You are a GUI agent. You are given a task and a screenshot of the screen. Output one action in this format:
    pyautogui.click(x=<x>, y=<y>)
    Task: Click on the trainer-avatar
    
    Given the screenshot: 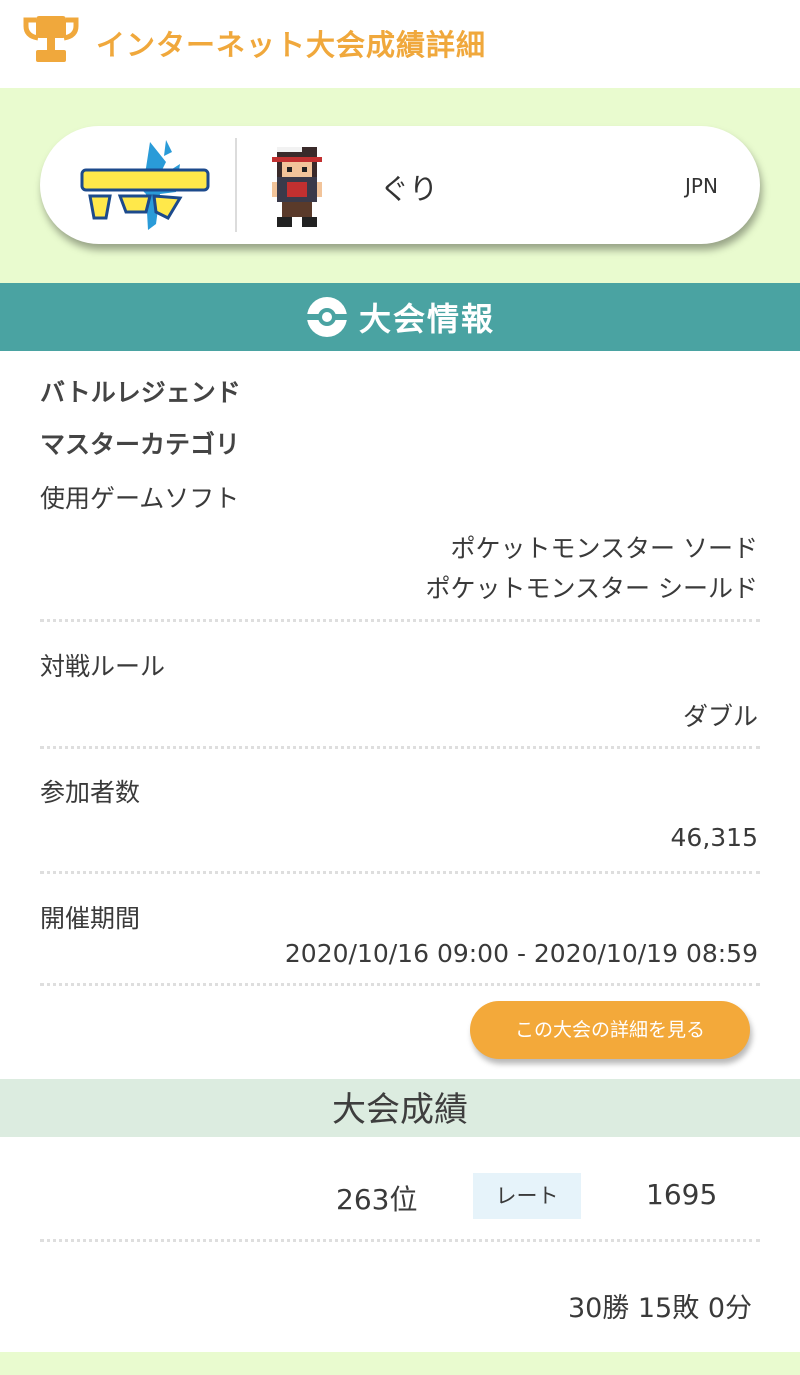 What is the action you would take?
    pyautogui.click(x=297, y=187)
    